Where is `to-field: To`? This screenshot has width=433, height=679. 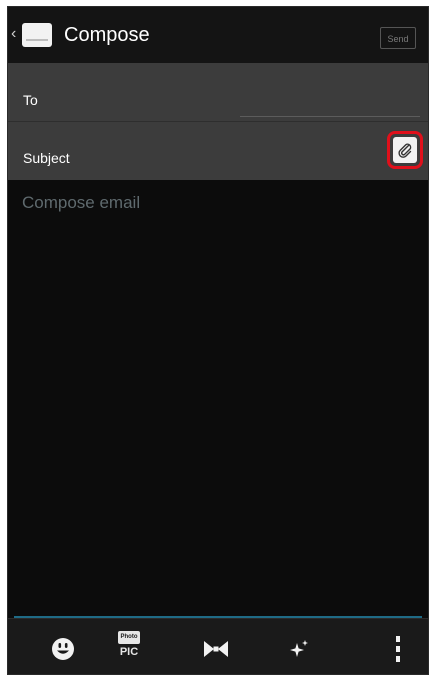 to-field: To is located at coordinates (218, 92).